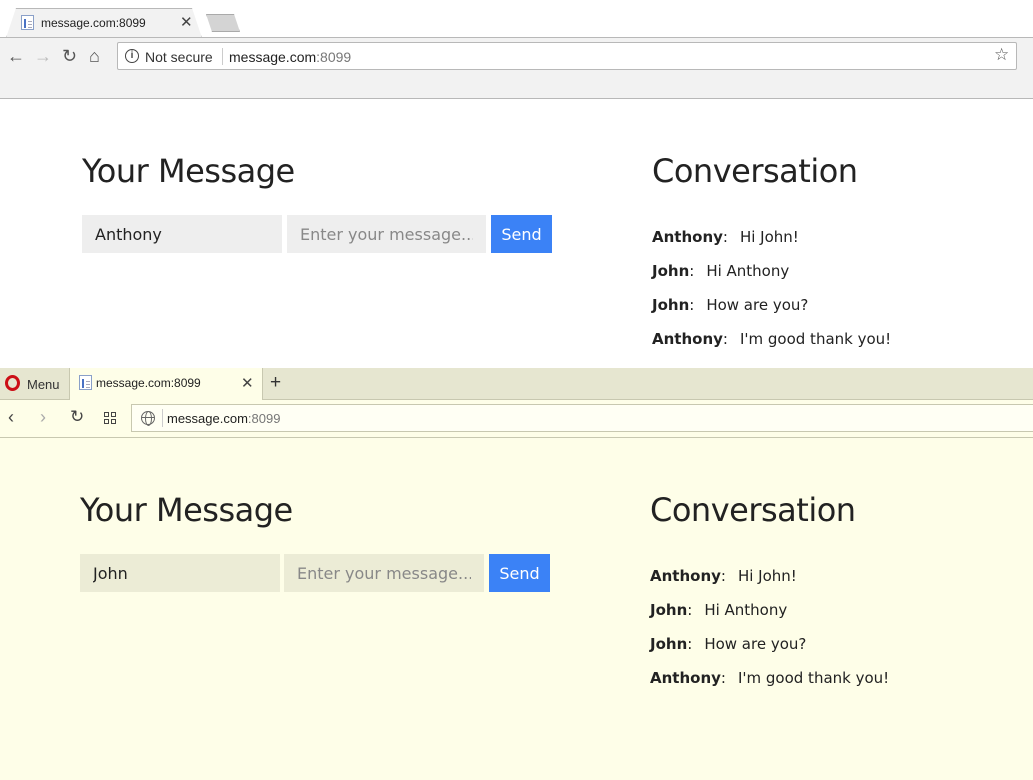  I want to click on forward-chevron-icon: ›, so click(43, 417).